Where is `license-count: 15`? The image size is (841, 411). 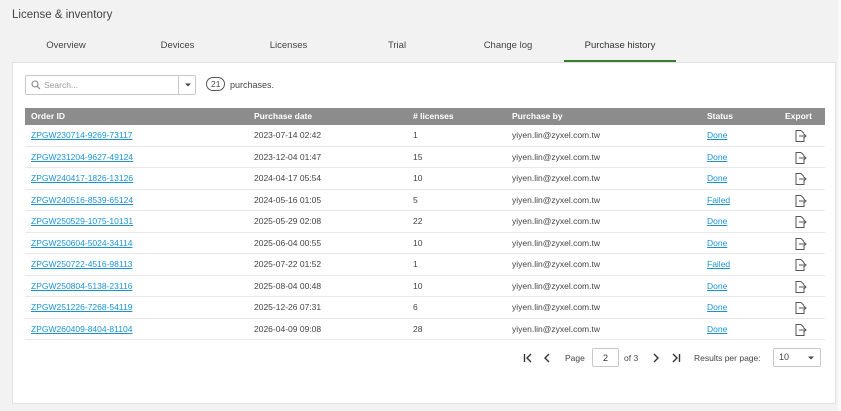 license-count: 15 is located at coordinates (418, 156).